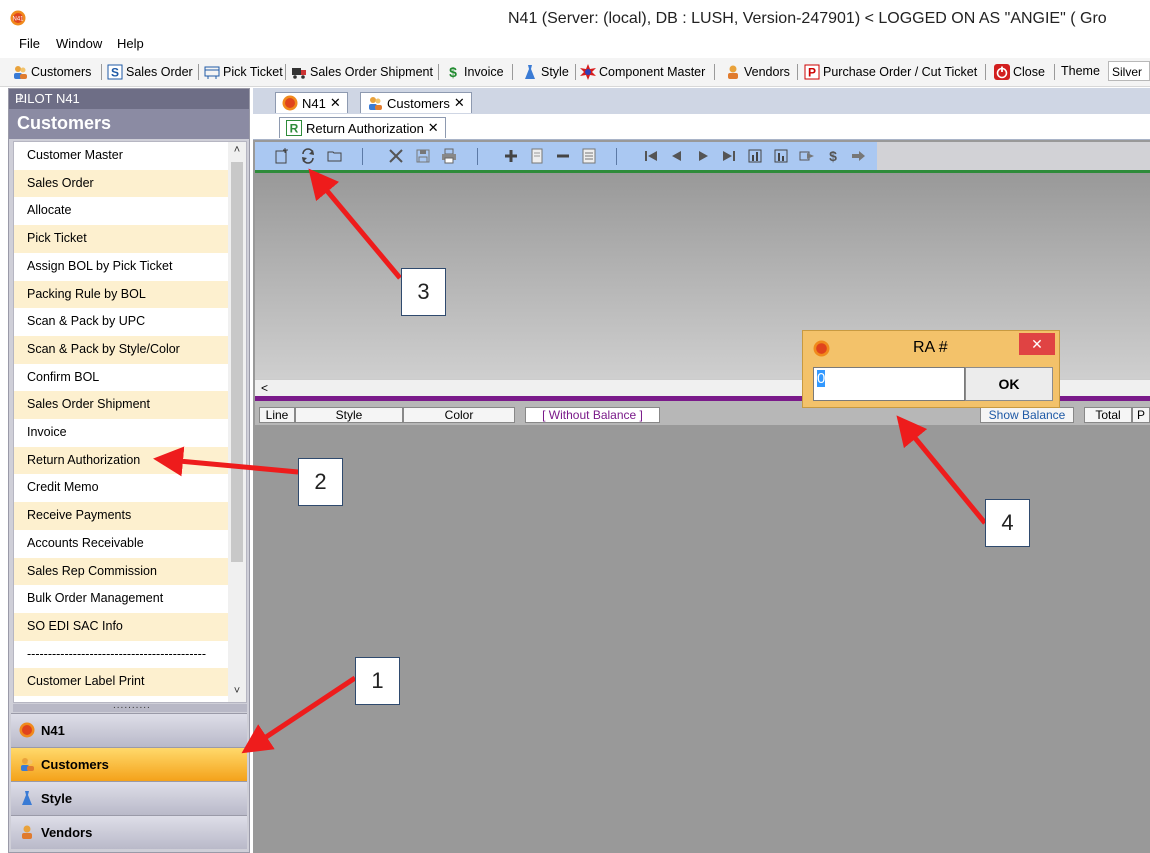 The height and width of the screenshot is (853, 1150). Describe the element at coordinates (1027, 415) in the screenshot. I see `show-balance-button: Show Balance` at that location.